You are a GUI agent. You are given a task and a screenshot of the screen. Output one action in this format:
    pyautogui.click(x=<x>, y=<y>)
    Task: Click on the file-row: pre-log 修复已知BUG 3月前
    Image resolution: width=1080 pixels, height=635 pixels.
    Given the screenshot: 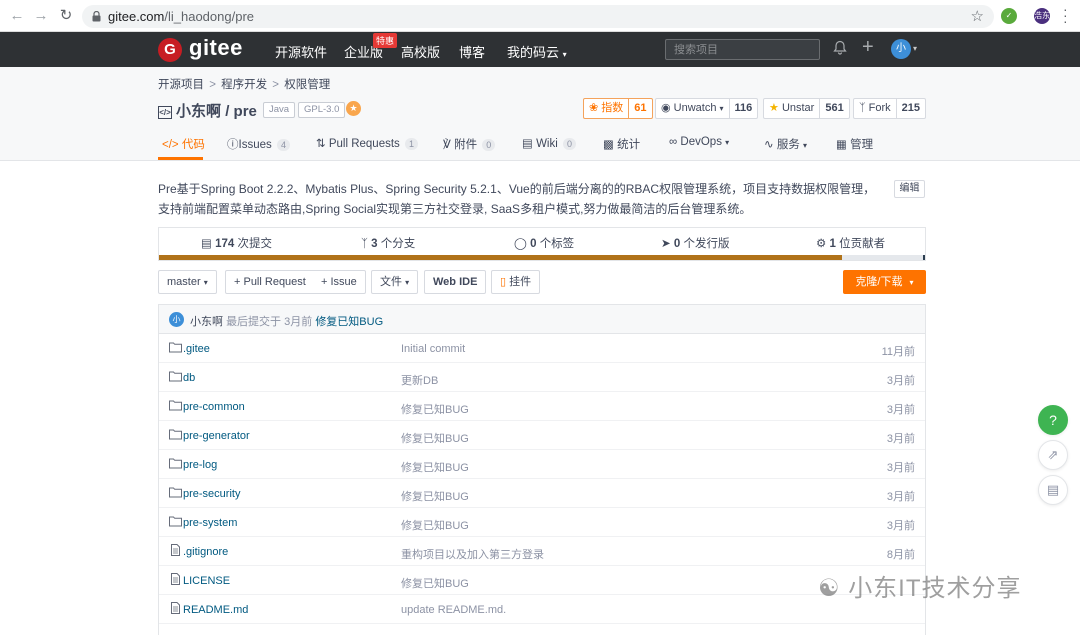 What is the action you would take?
    pyautogui.click(x=542, y=464)
    